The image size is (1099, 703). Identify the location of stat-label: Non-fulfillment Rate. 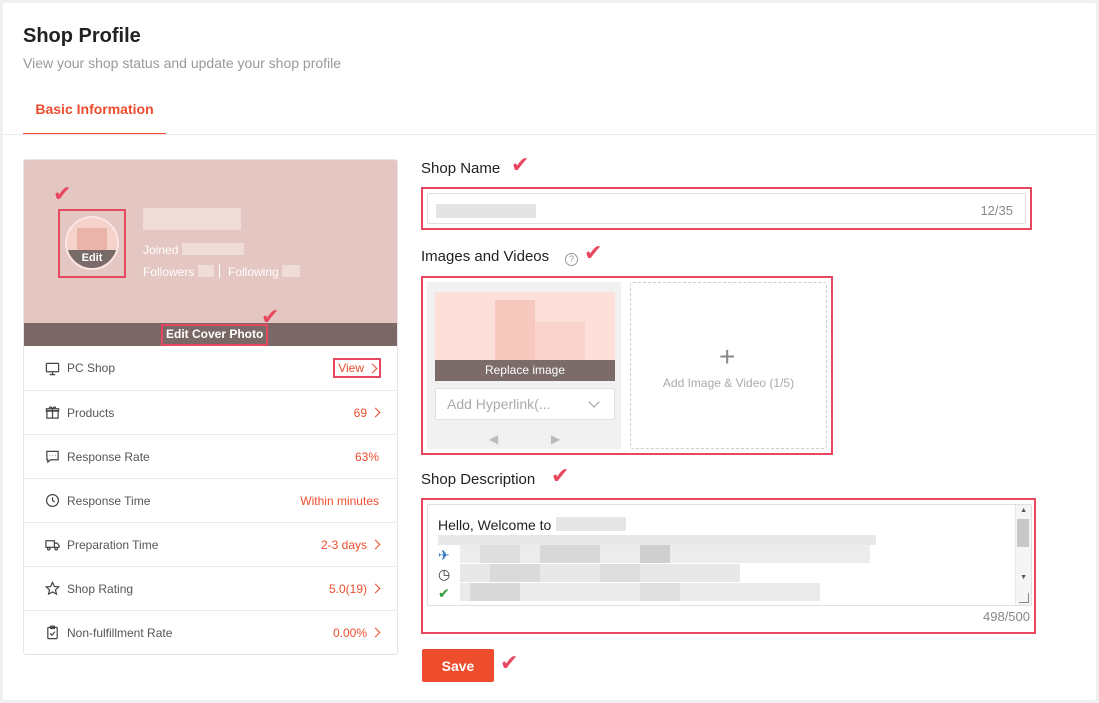
(120, 632).